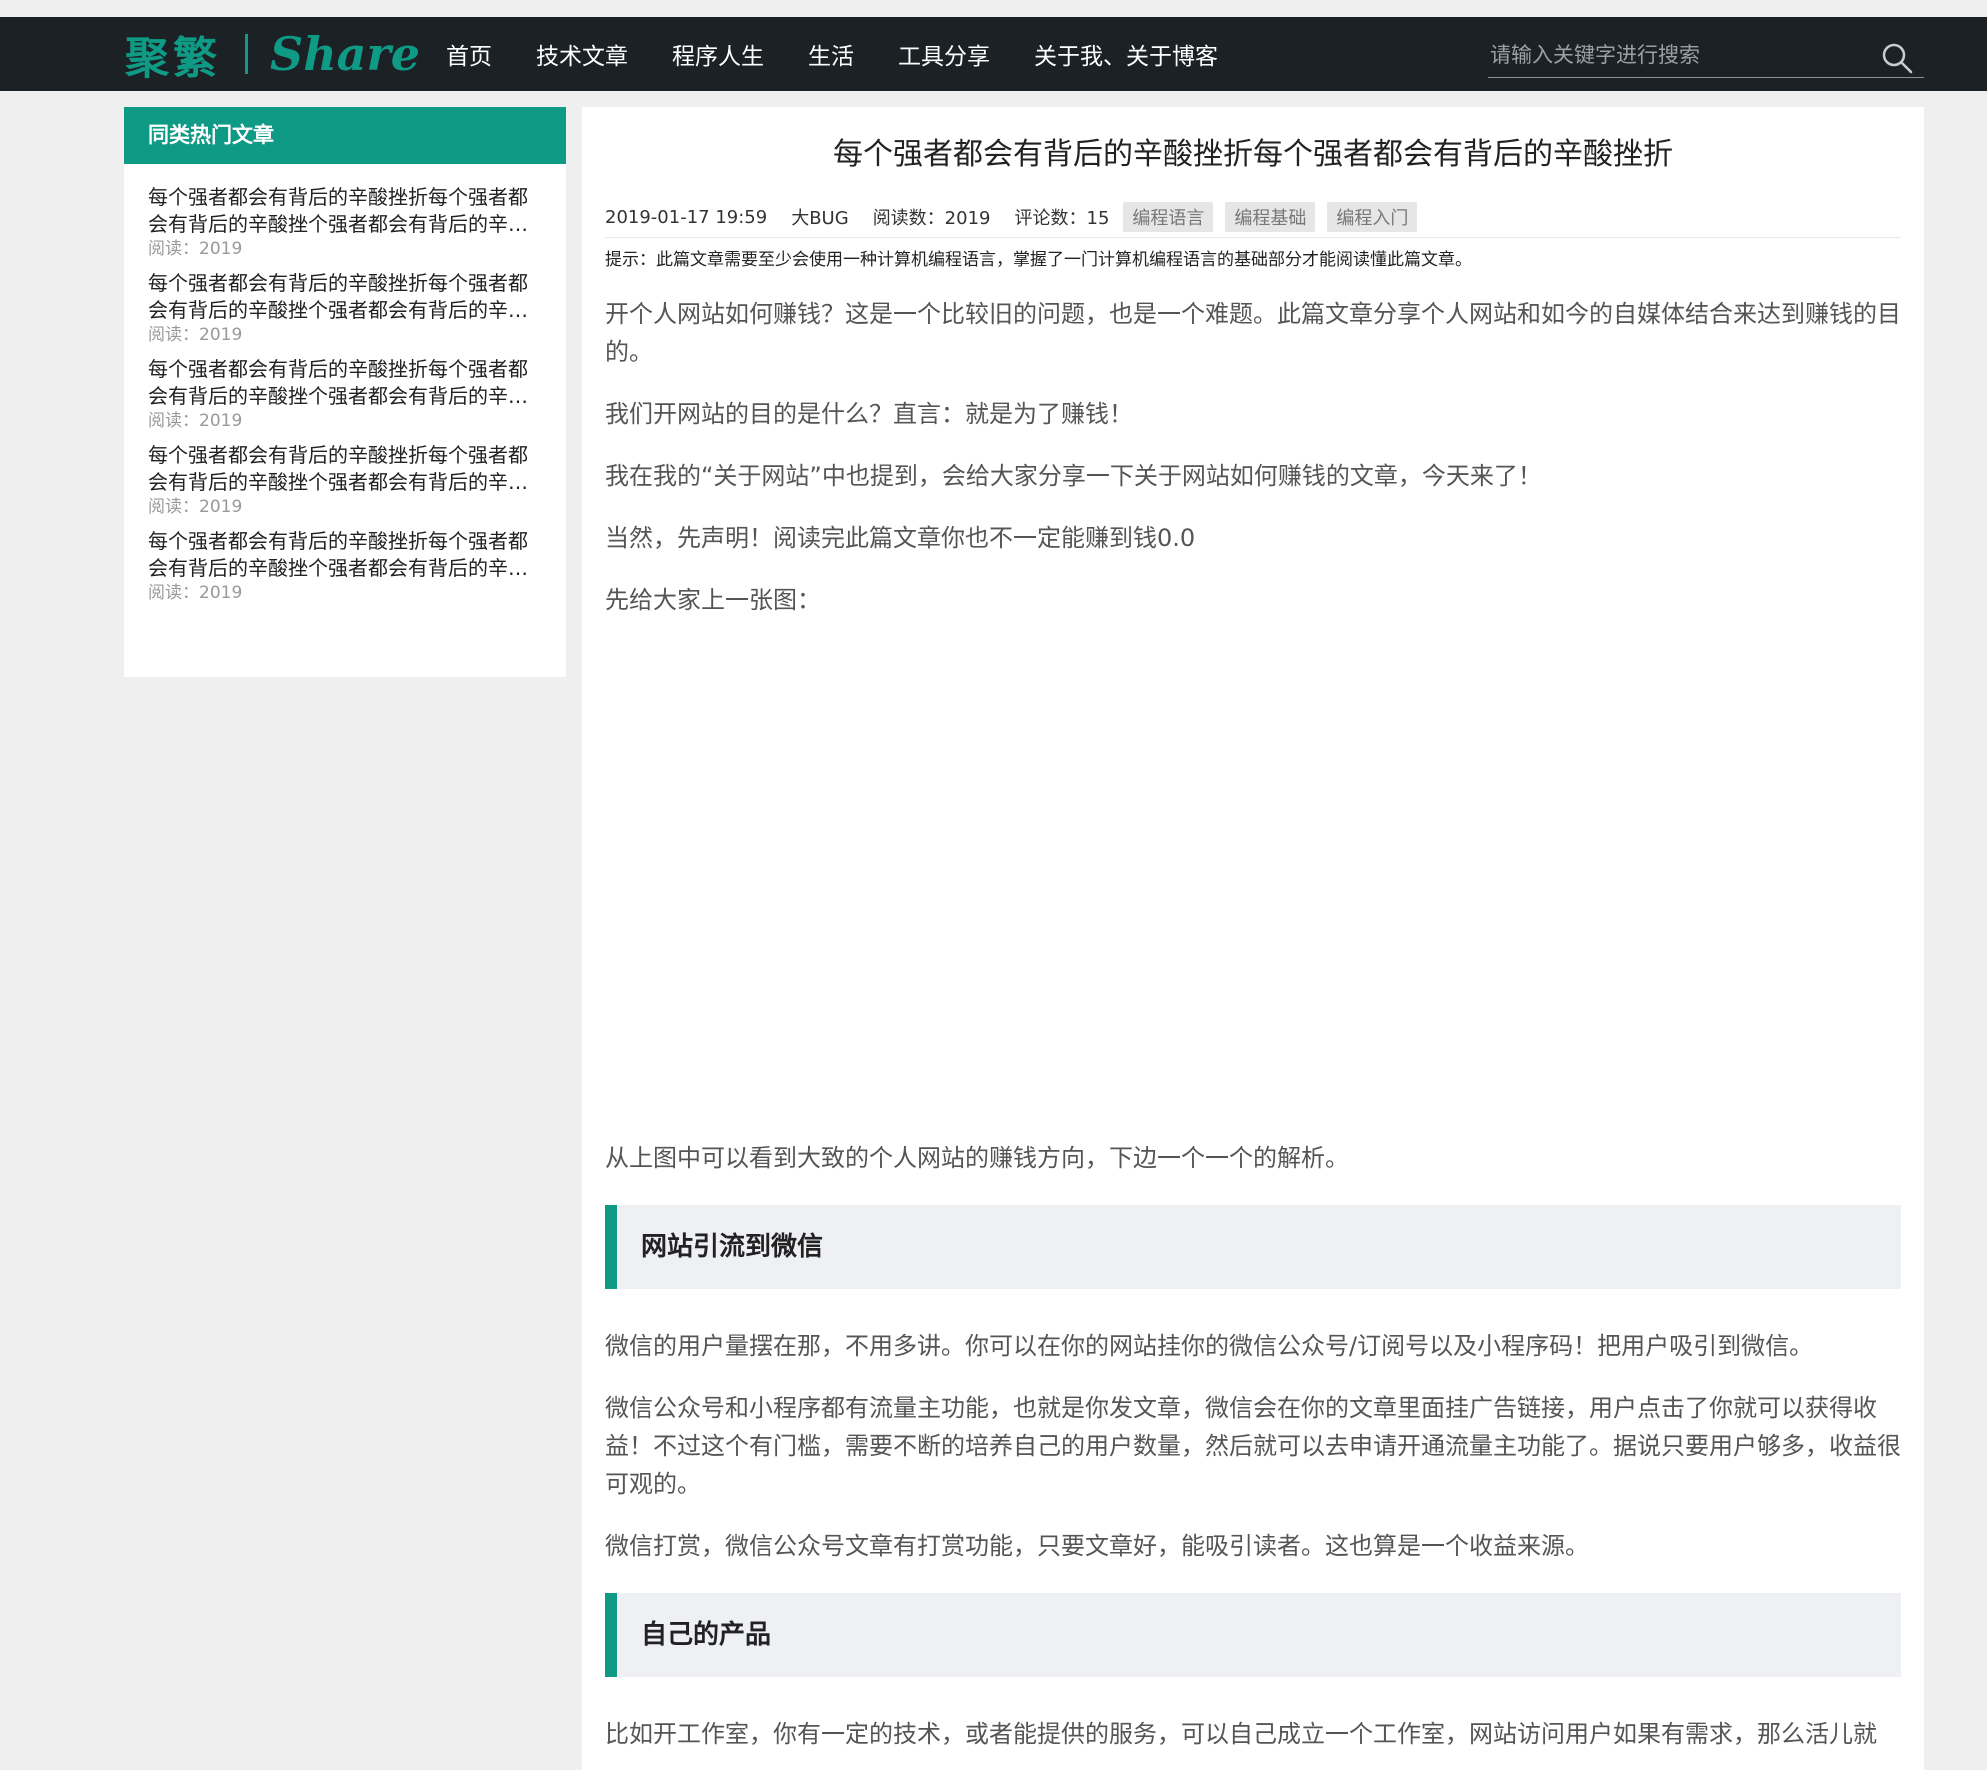 The width and height of the screenshot is (1987, 1770). I want to click on logo-en-text: Share, so click(345, 54).